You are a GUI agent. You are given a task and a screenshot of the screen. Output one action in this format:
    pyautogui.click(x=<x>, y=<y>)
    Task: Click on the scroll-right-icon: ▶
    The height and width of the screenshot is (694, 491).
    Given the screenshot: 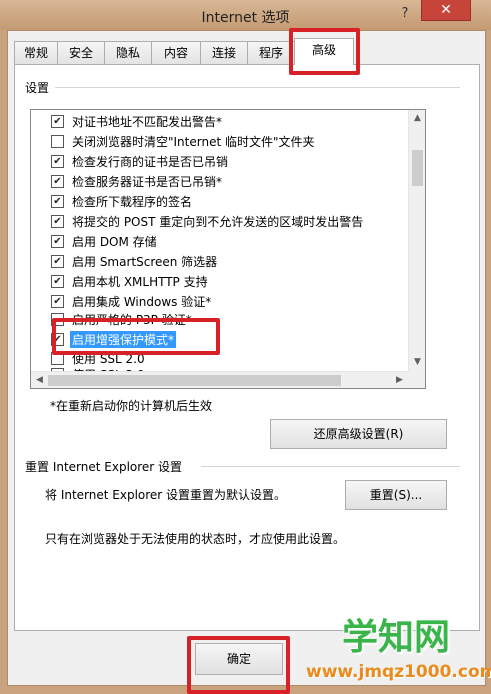 What is the action you would take?
    pyautogui.click(x=399, y=380)
    